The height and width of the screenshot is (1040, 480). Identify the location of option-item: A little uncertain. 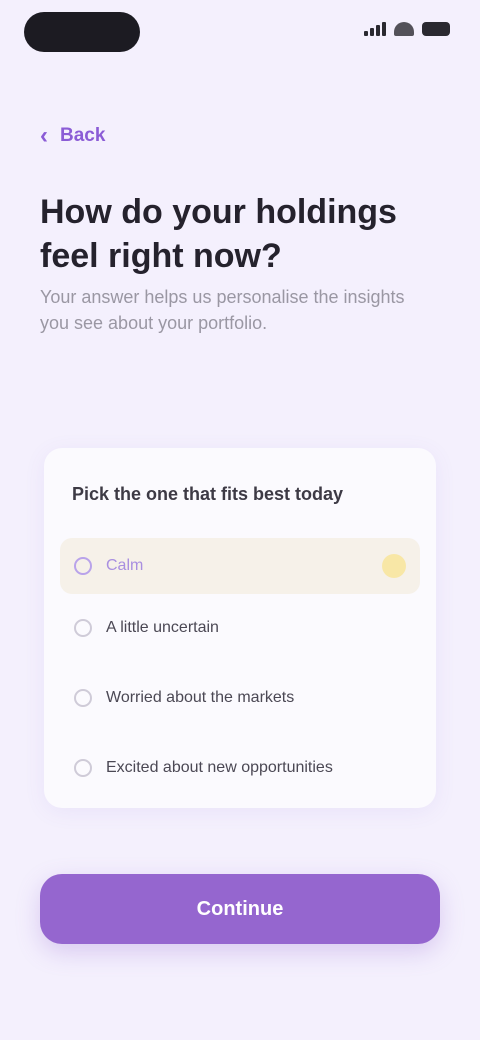
(240, 628).